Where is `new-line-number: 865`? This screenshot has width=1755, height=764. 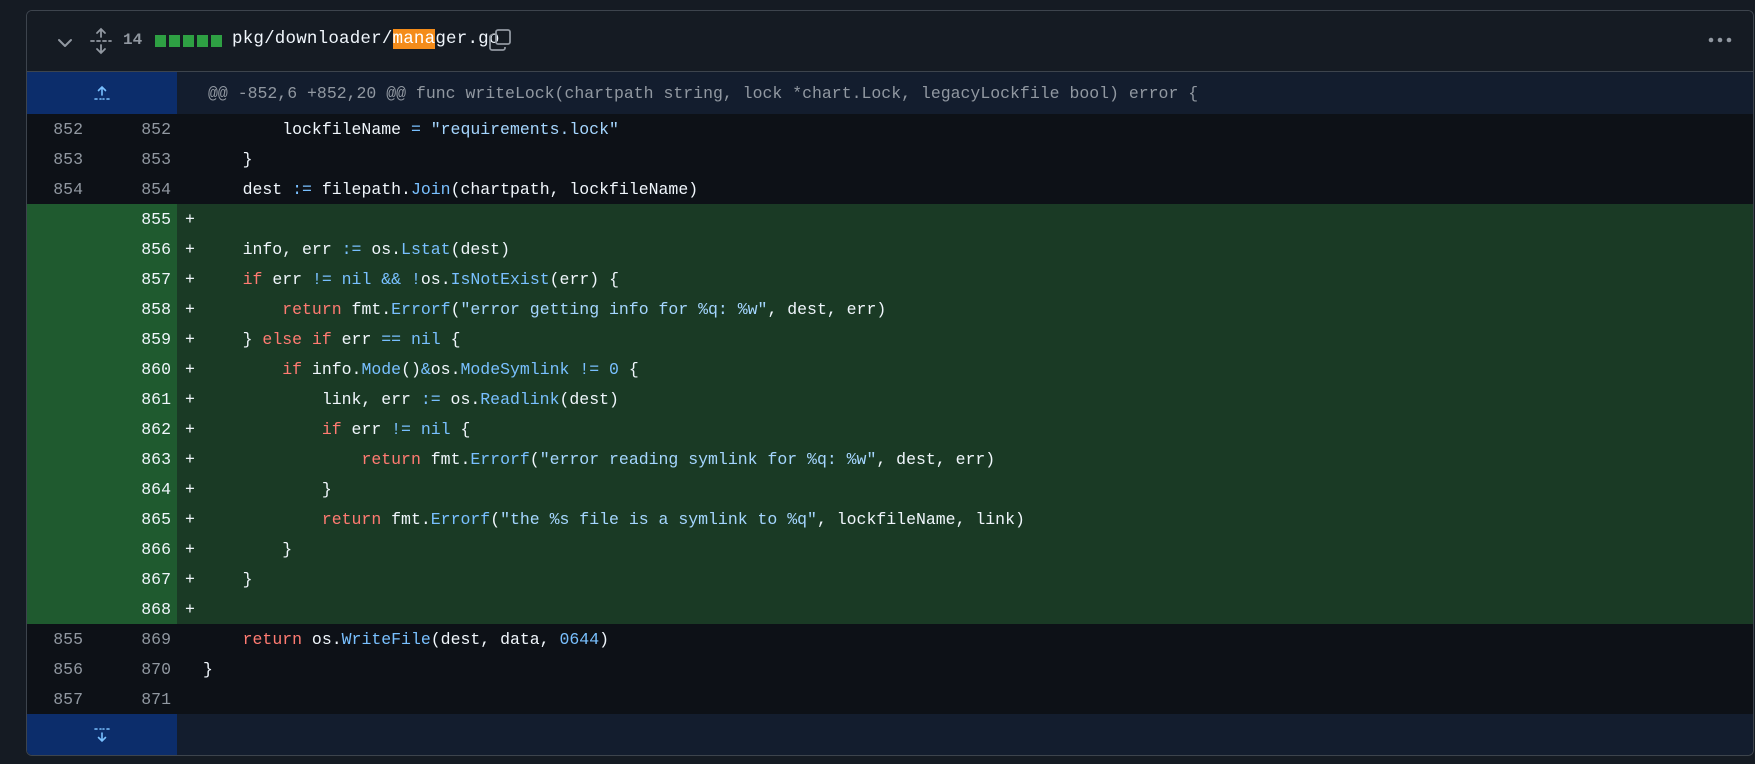 new-line-number: 865 is located at coordinates (130, 519).